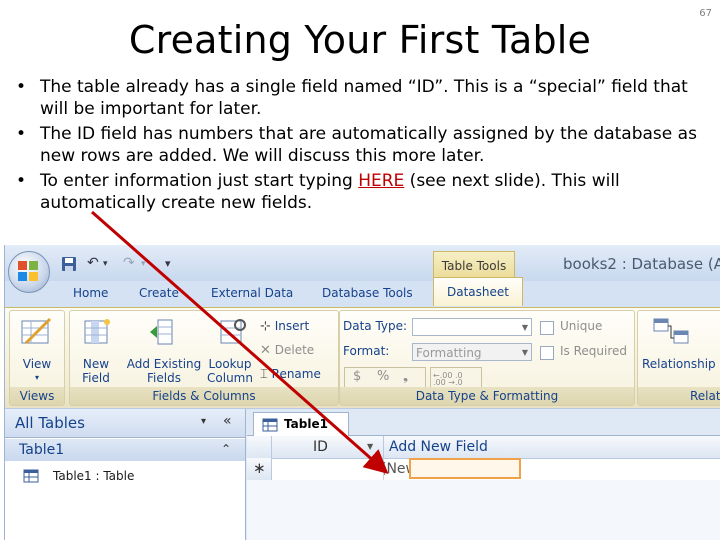  I want to click on format-value: Formatting, so click(449, 353).